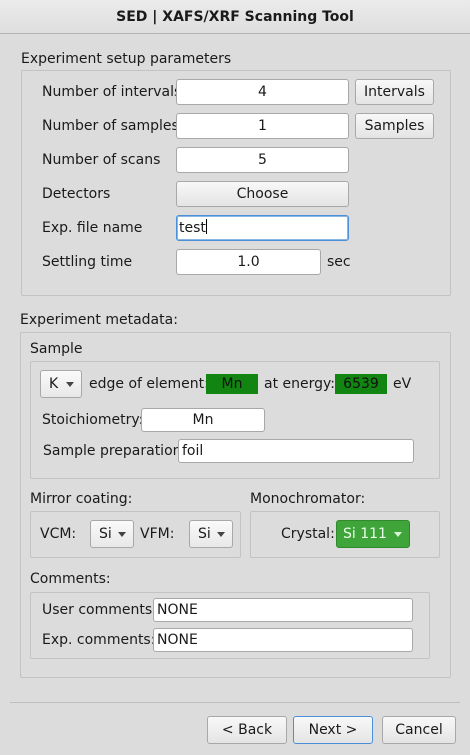 The width and height of the screenshot is (470, 755). I want to click on vfm-select: Si, so click(211, 534).